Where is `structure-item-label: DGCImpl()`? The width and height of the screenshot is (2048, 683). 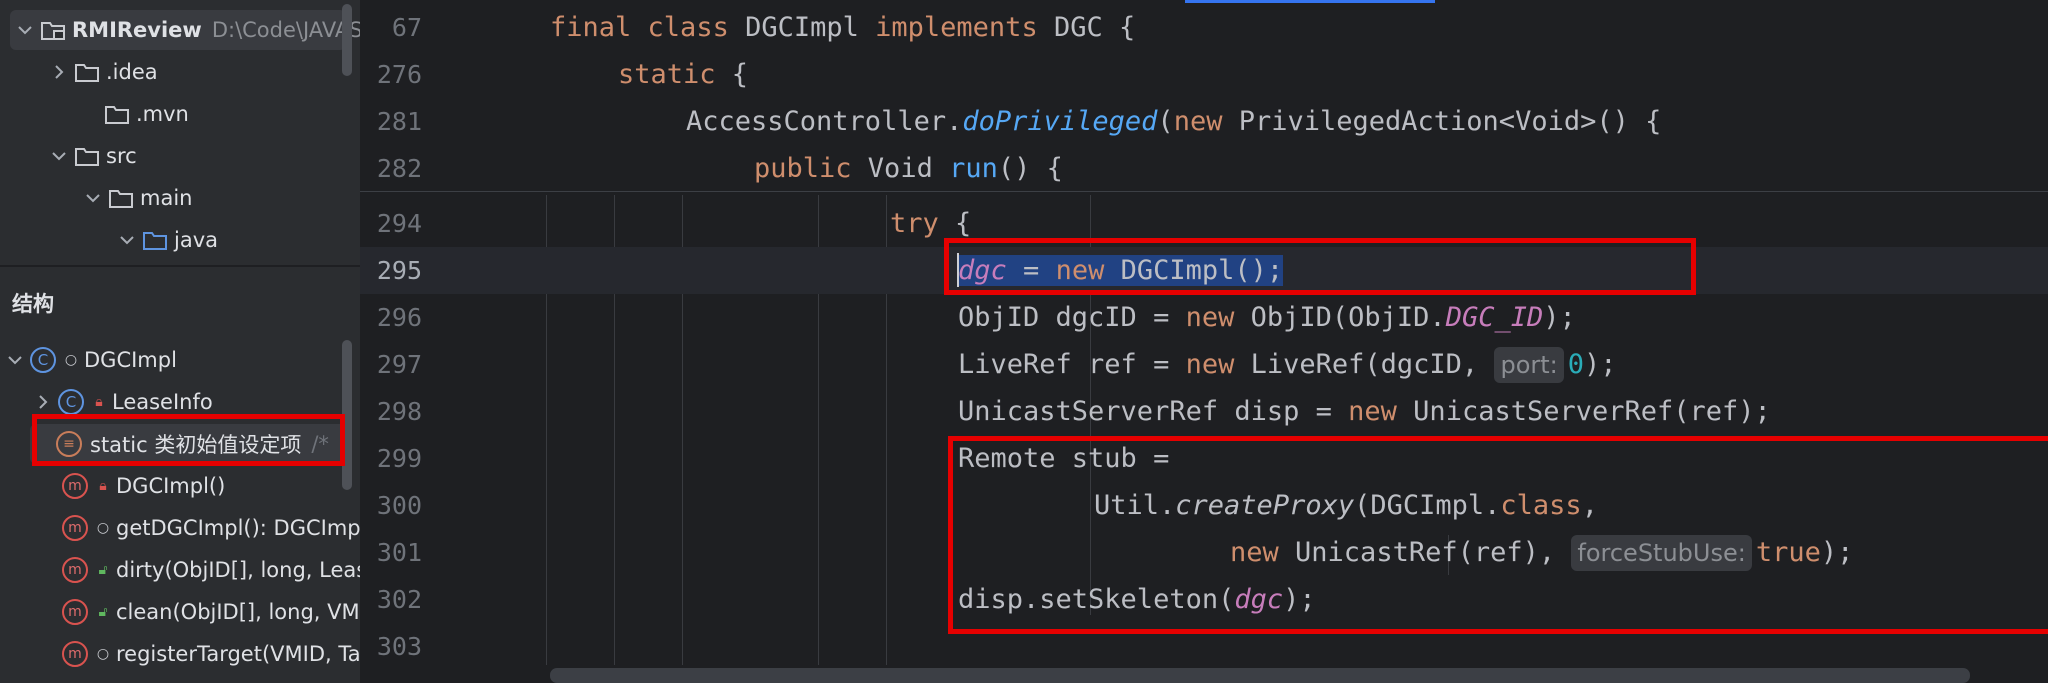
structure-item-label: DGCImpl() is located at coordinates (171, 486).